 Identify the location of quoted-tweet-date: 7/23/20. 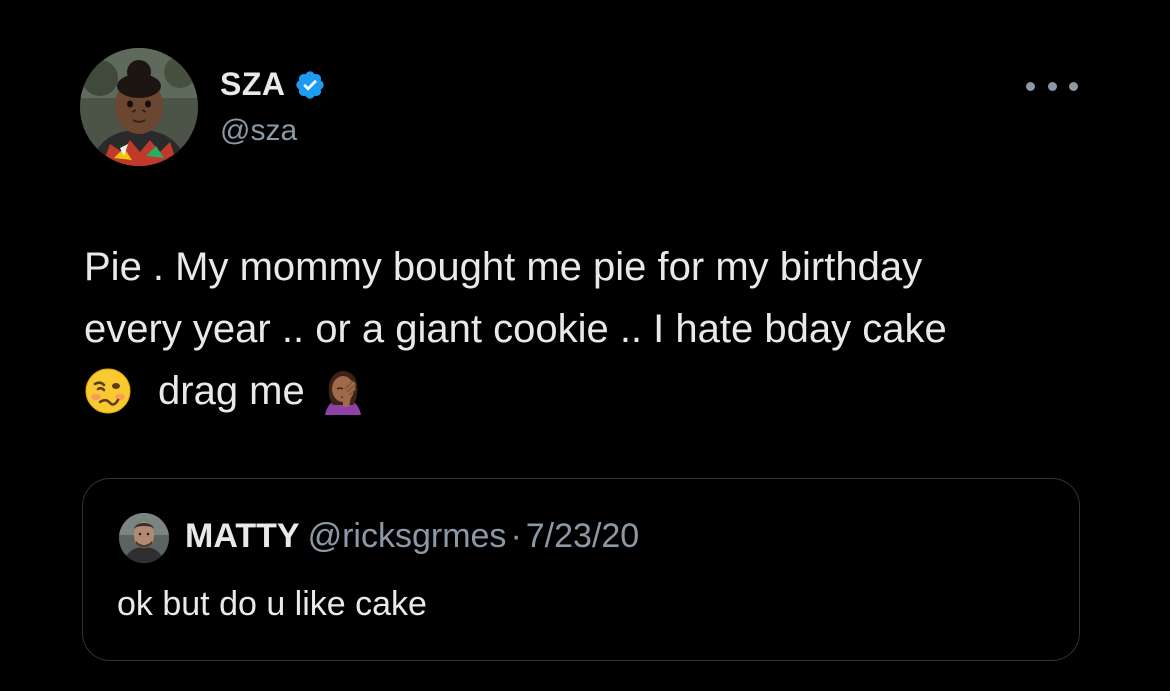
(582, 536).